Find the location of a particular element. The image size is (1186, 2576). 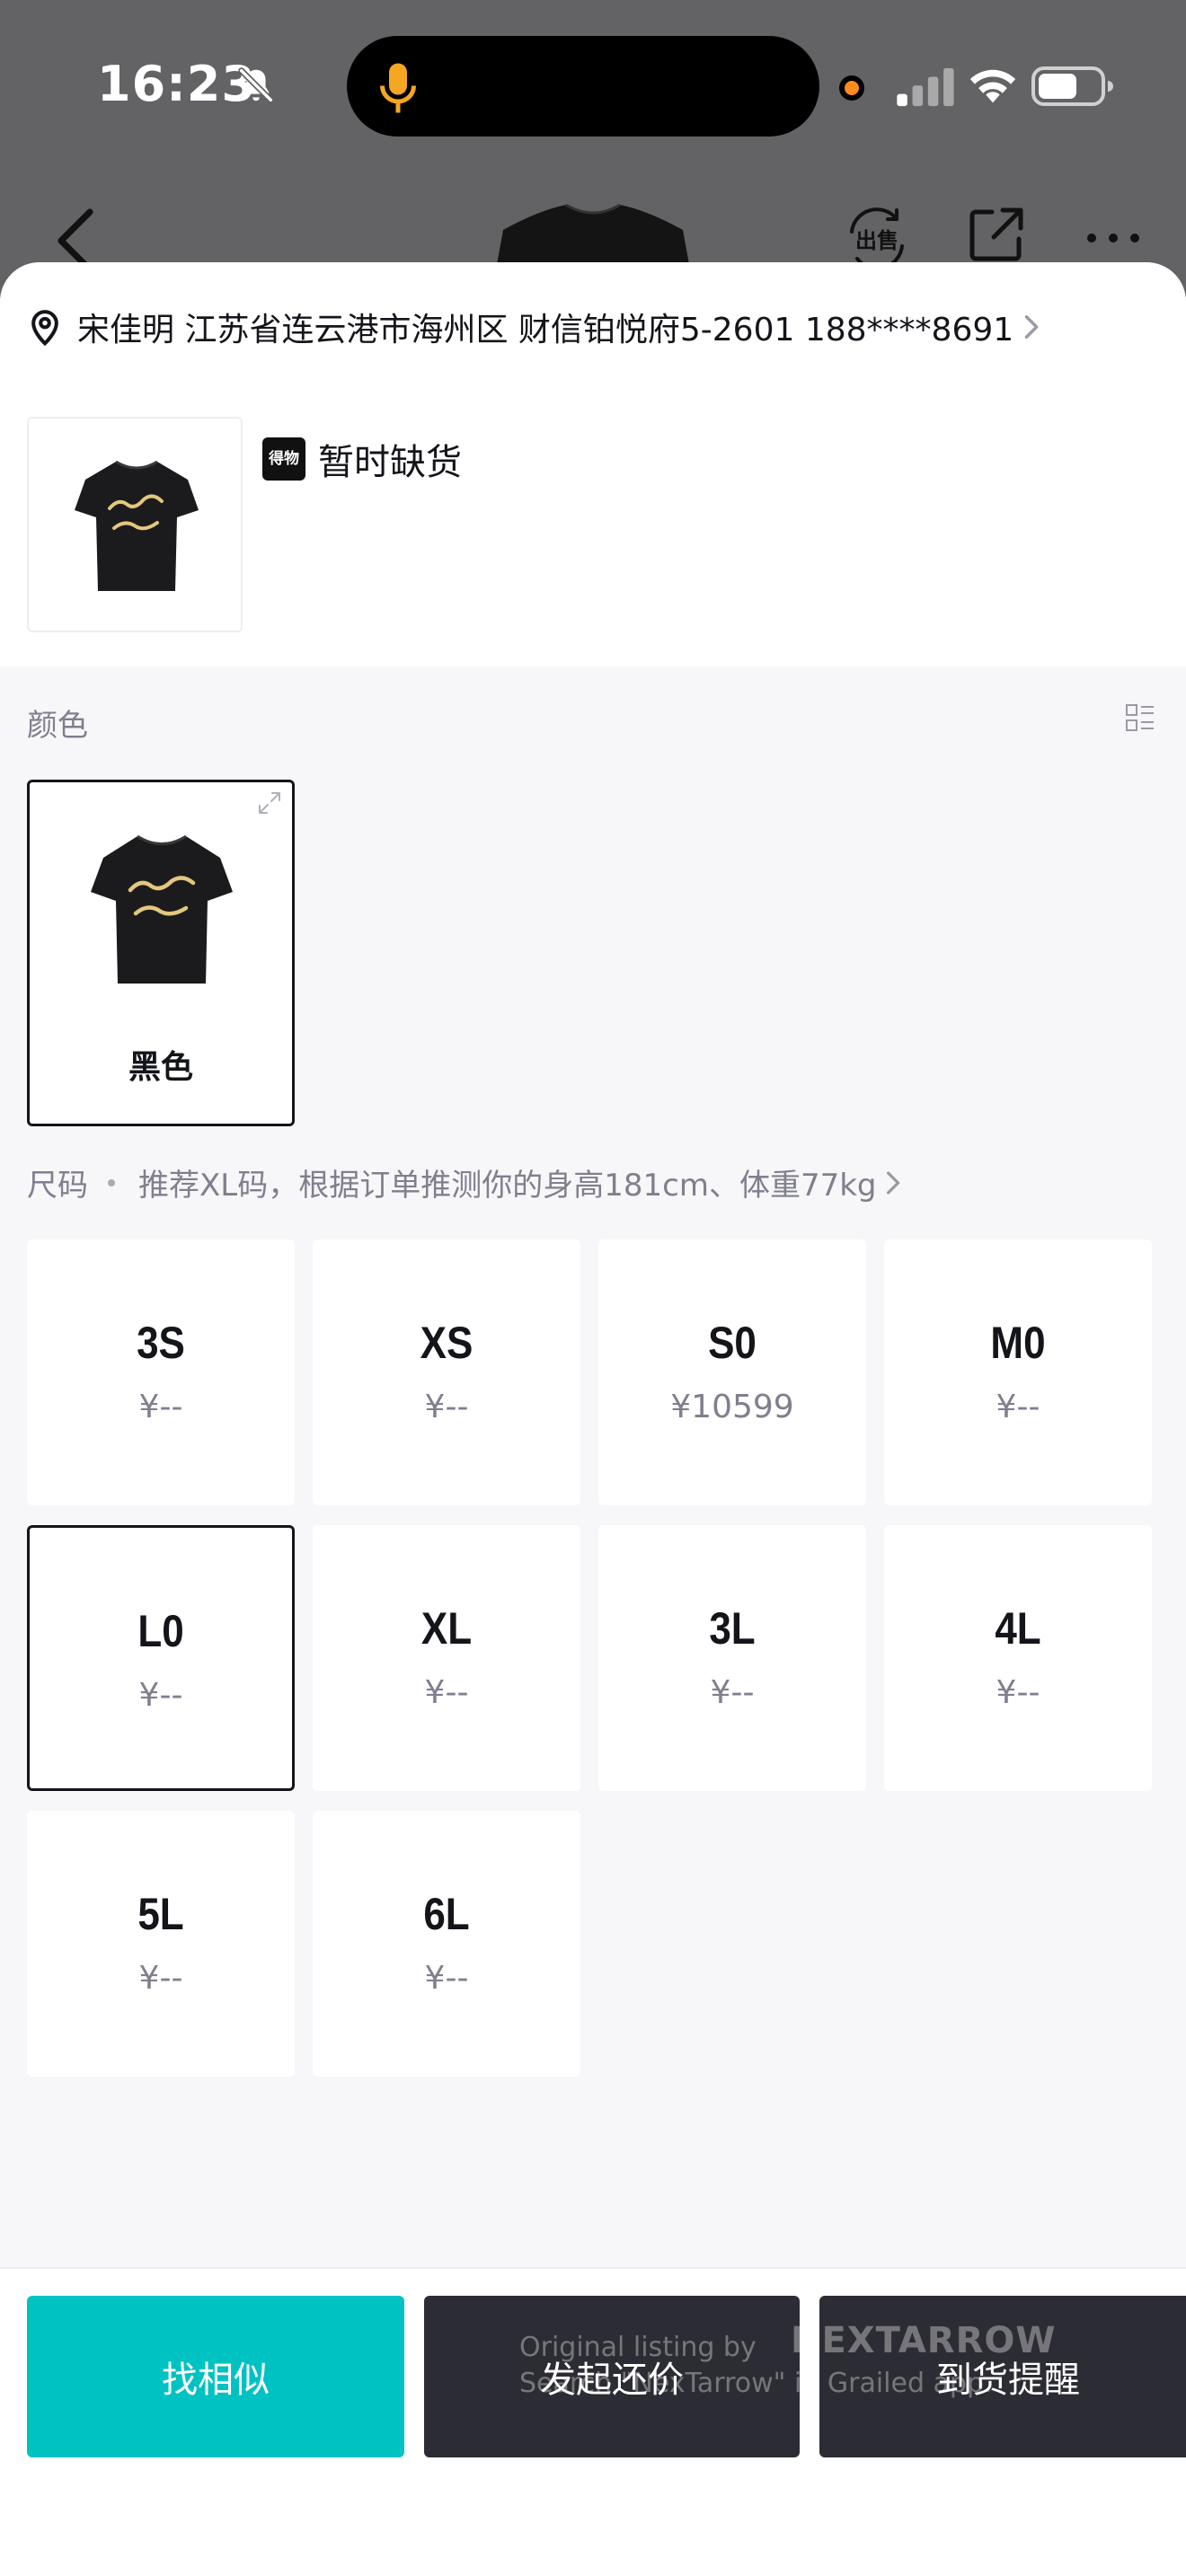

status-bar: 16:23 is located at coordinates (593, 85).